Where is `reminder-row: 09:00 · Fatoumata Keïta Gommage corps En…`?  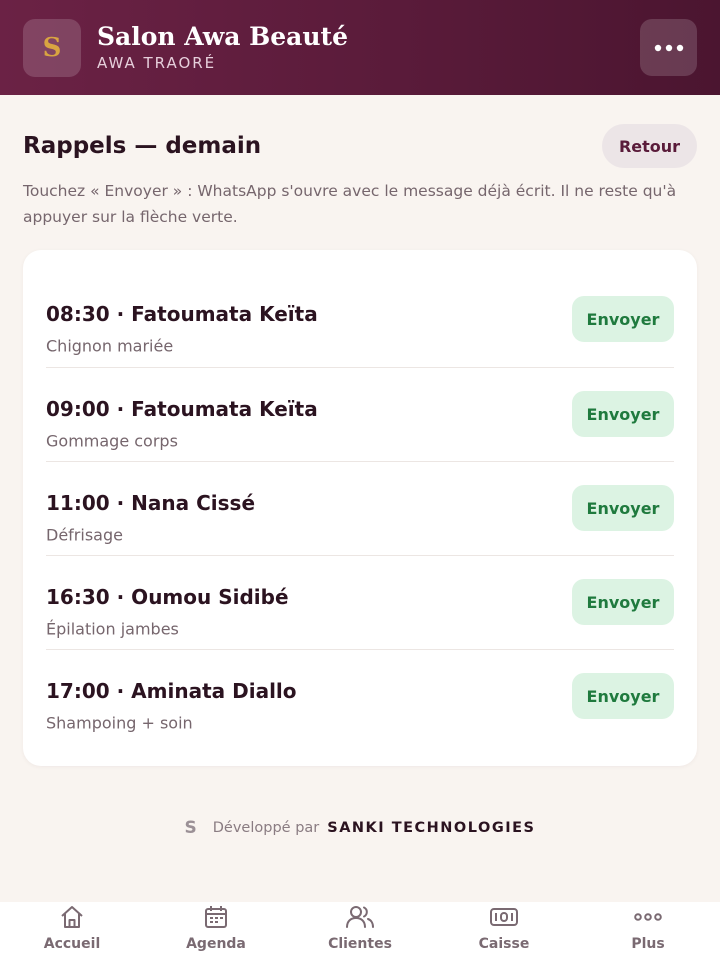 reminder-row: 09:00 · Fatoumata Keïta Gommage corps En… is located at coordinates (360, 414).